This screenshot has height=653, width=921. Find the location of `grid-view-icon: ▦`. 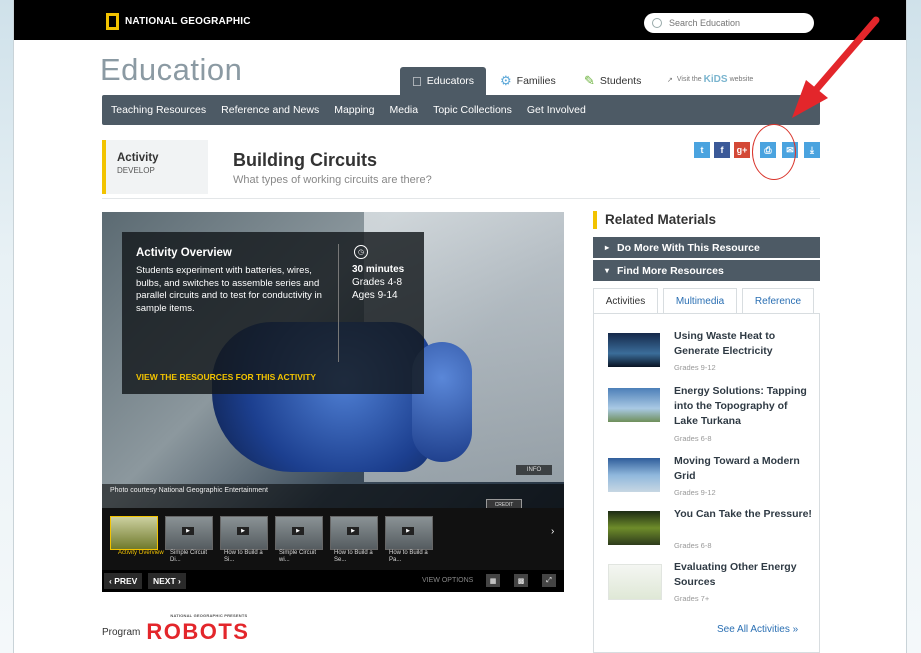

grid-view-icon: ▦ is located at coordinates (493, 580).